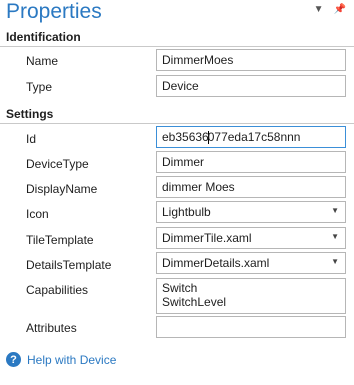  Describe the element at coordinates (194, 302) in the screenshot. I see `capability-item: SwitchLevel` at that location.